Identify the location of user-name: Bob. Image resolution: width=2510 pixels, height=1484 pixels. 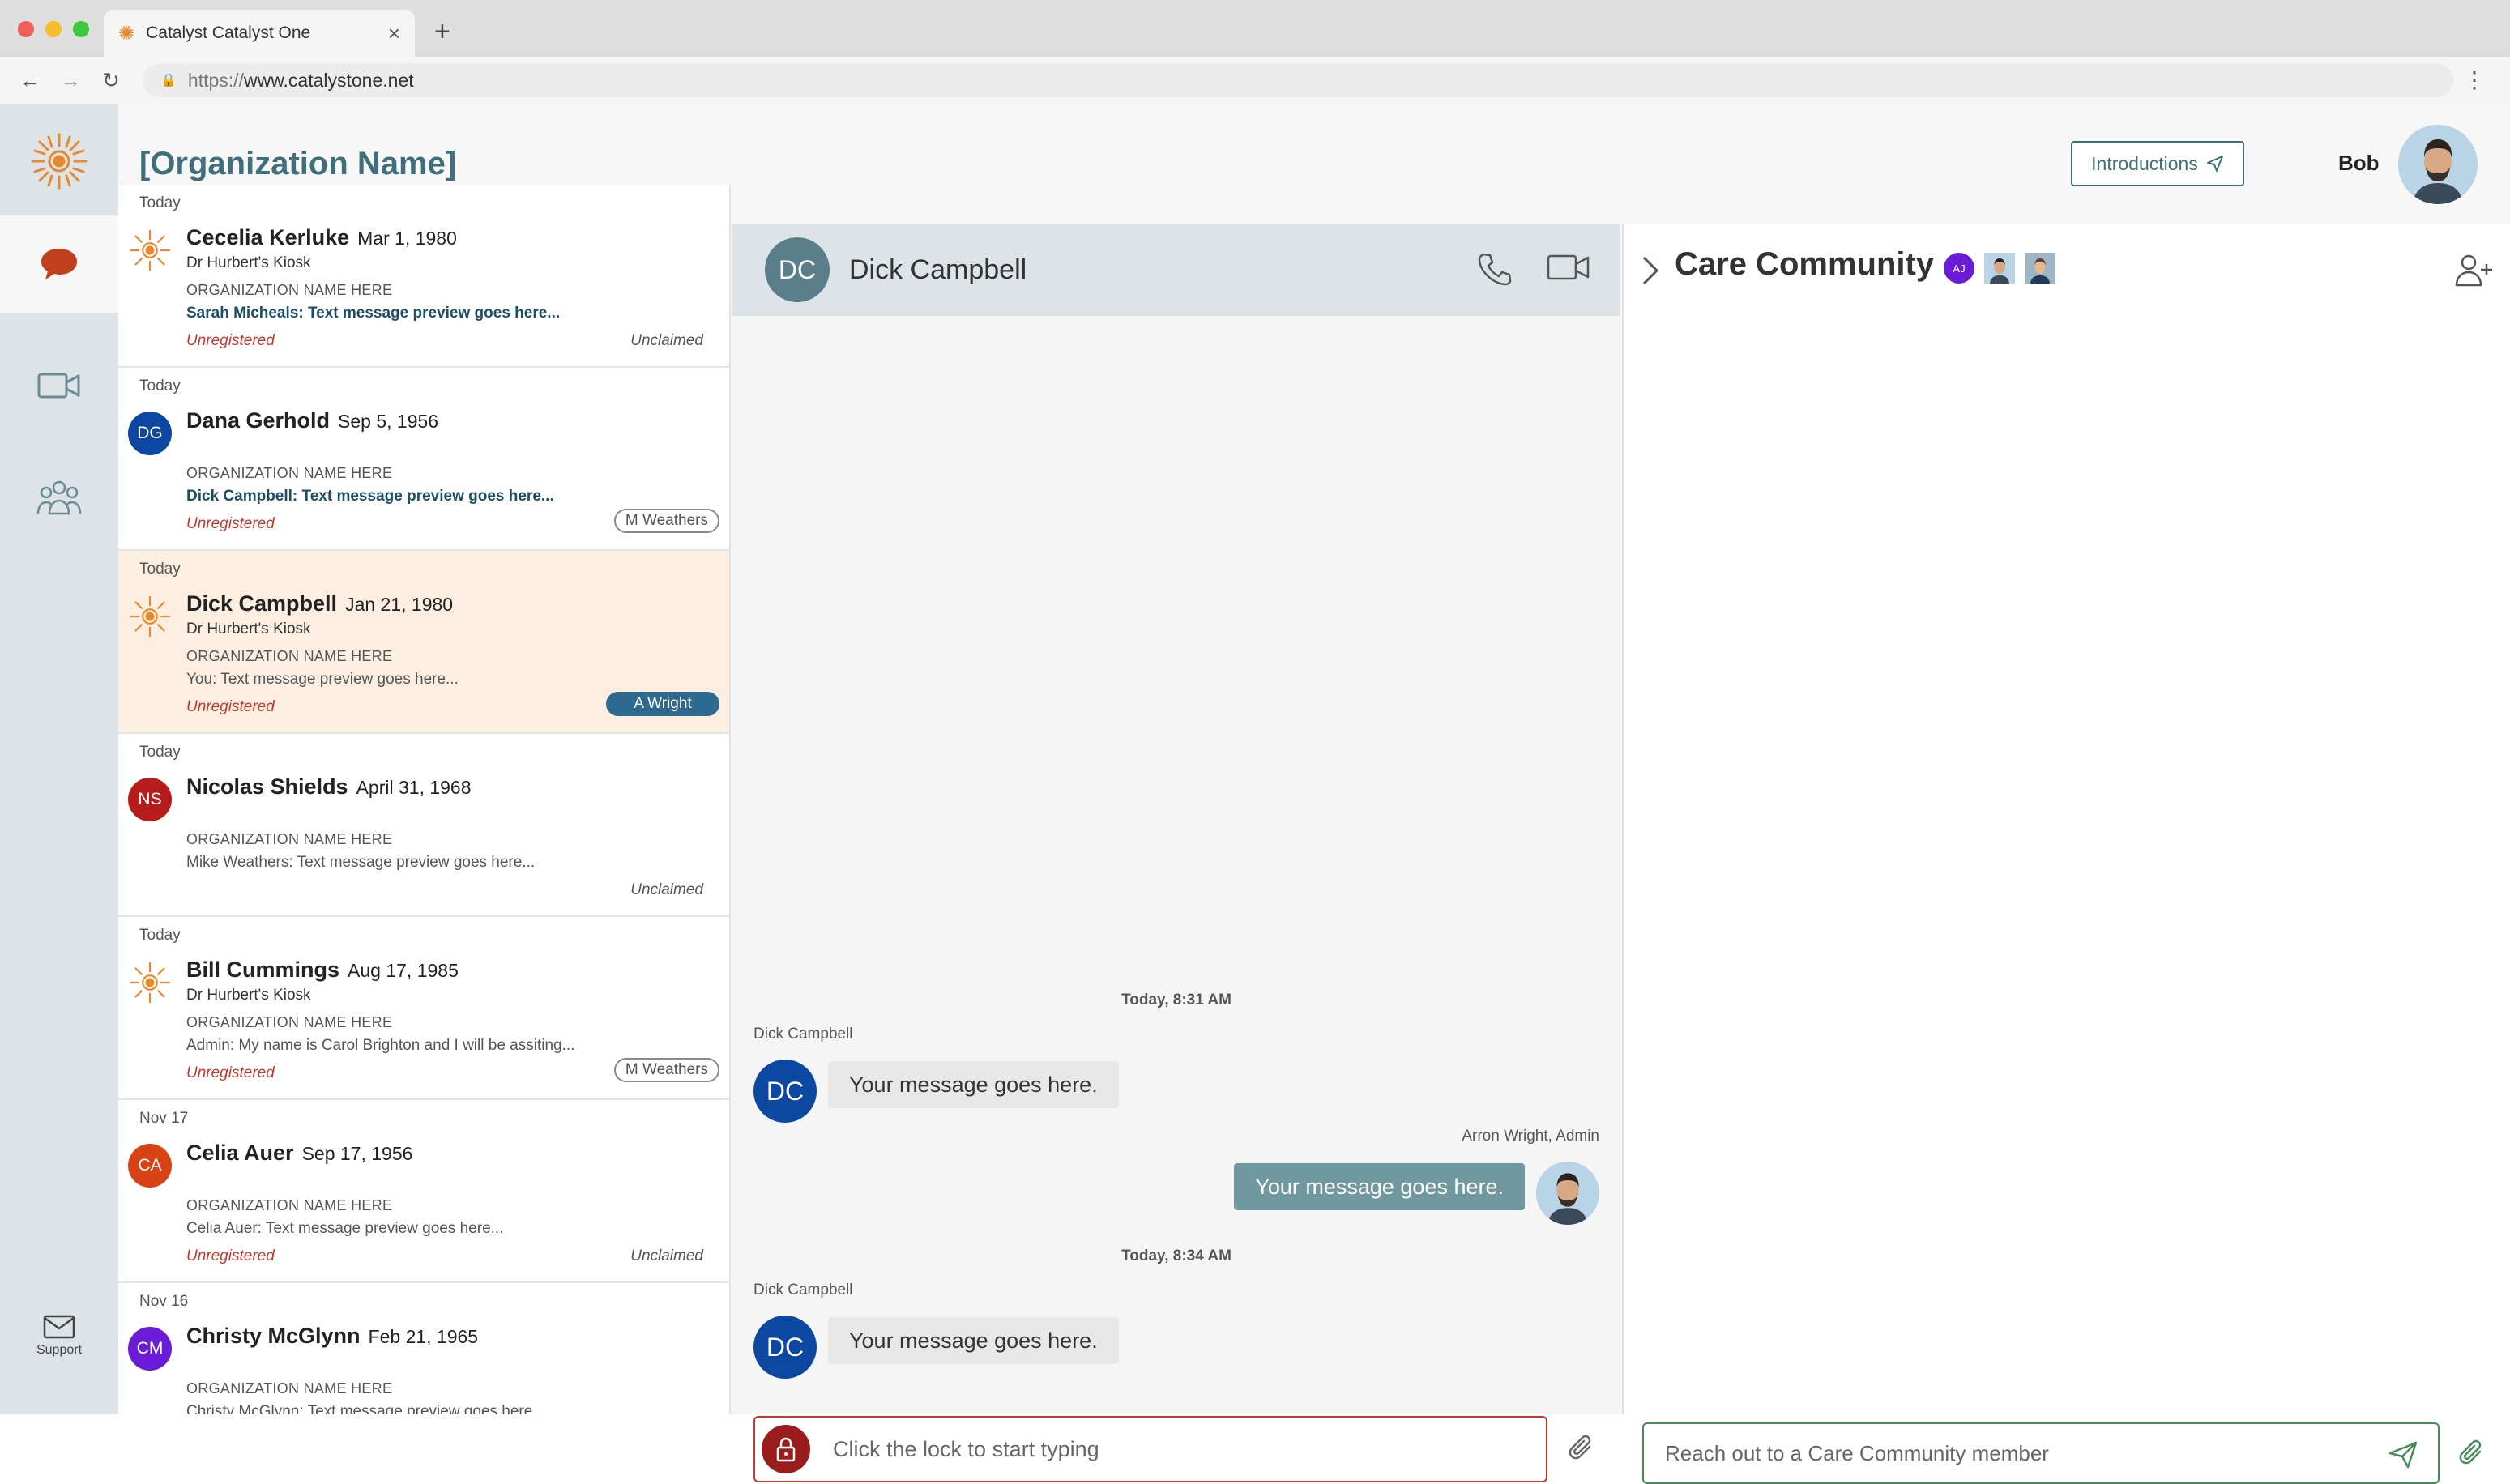
(2359, 163).